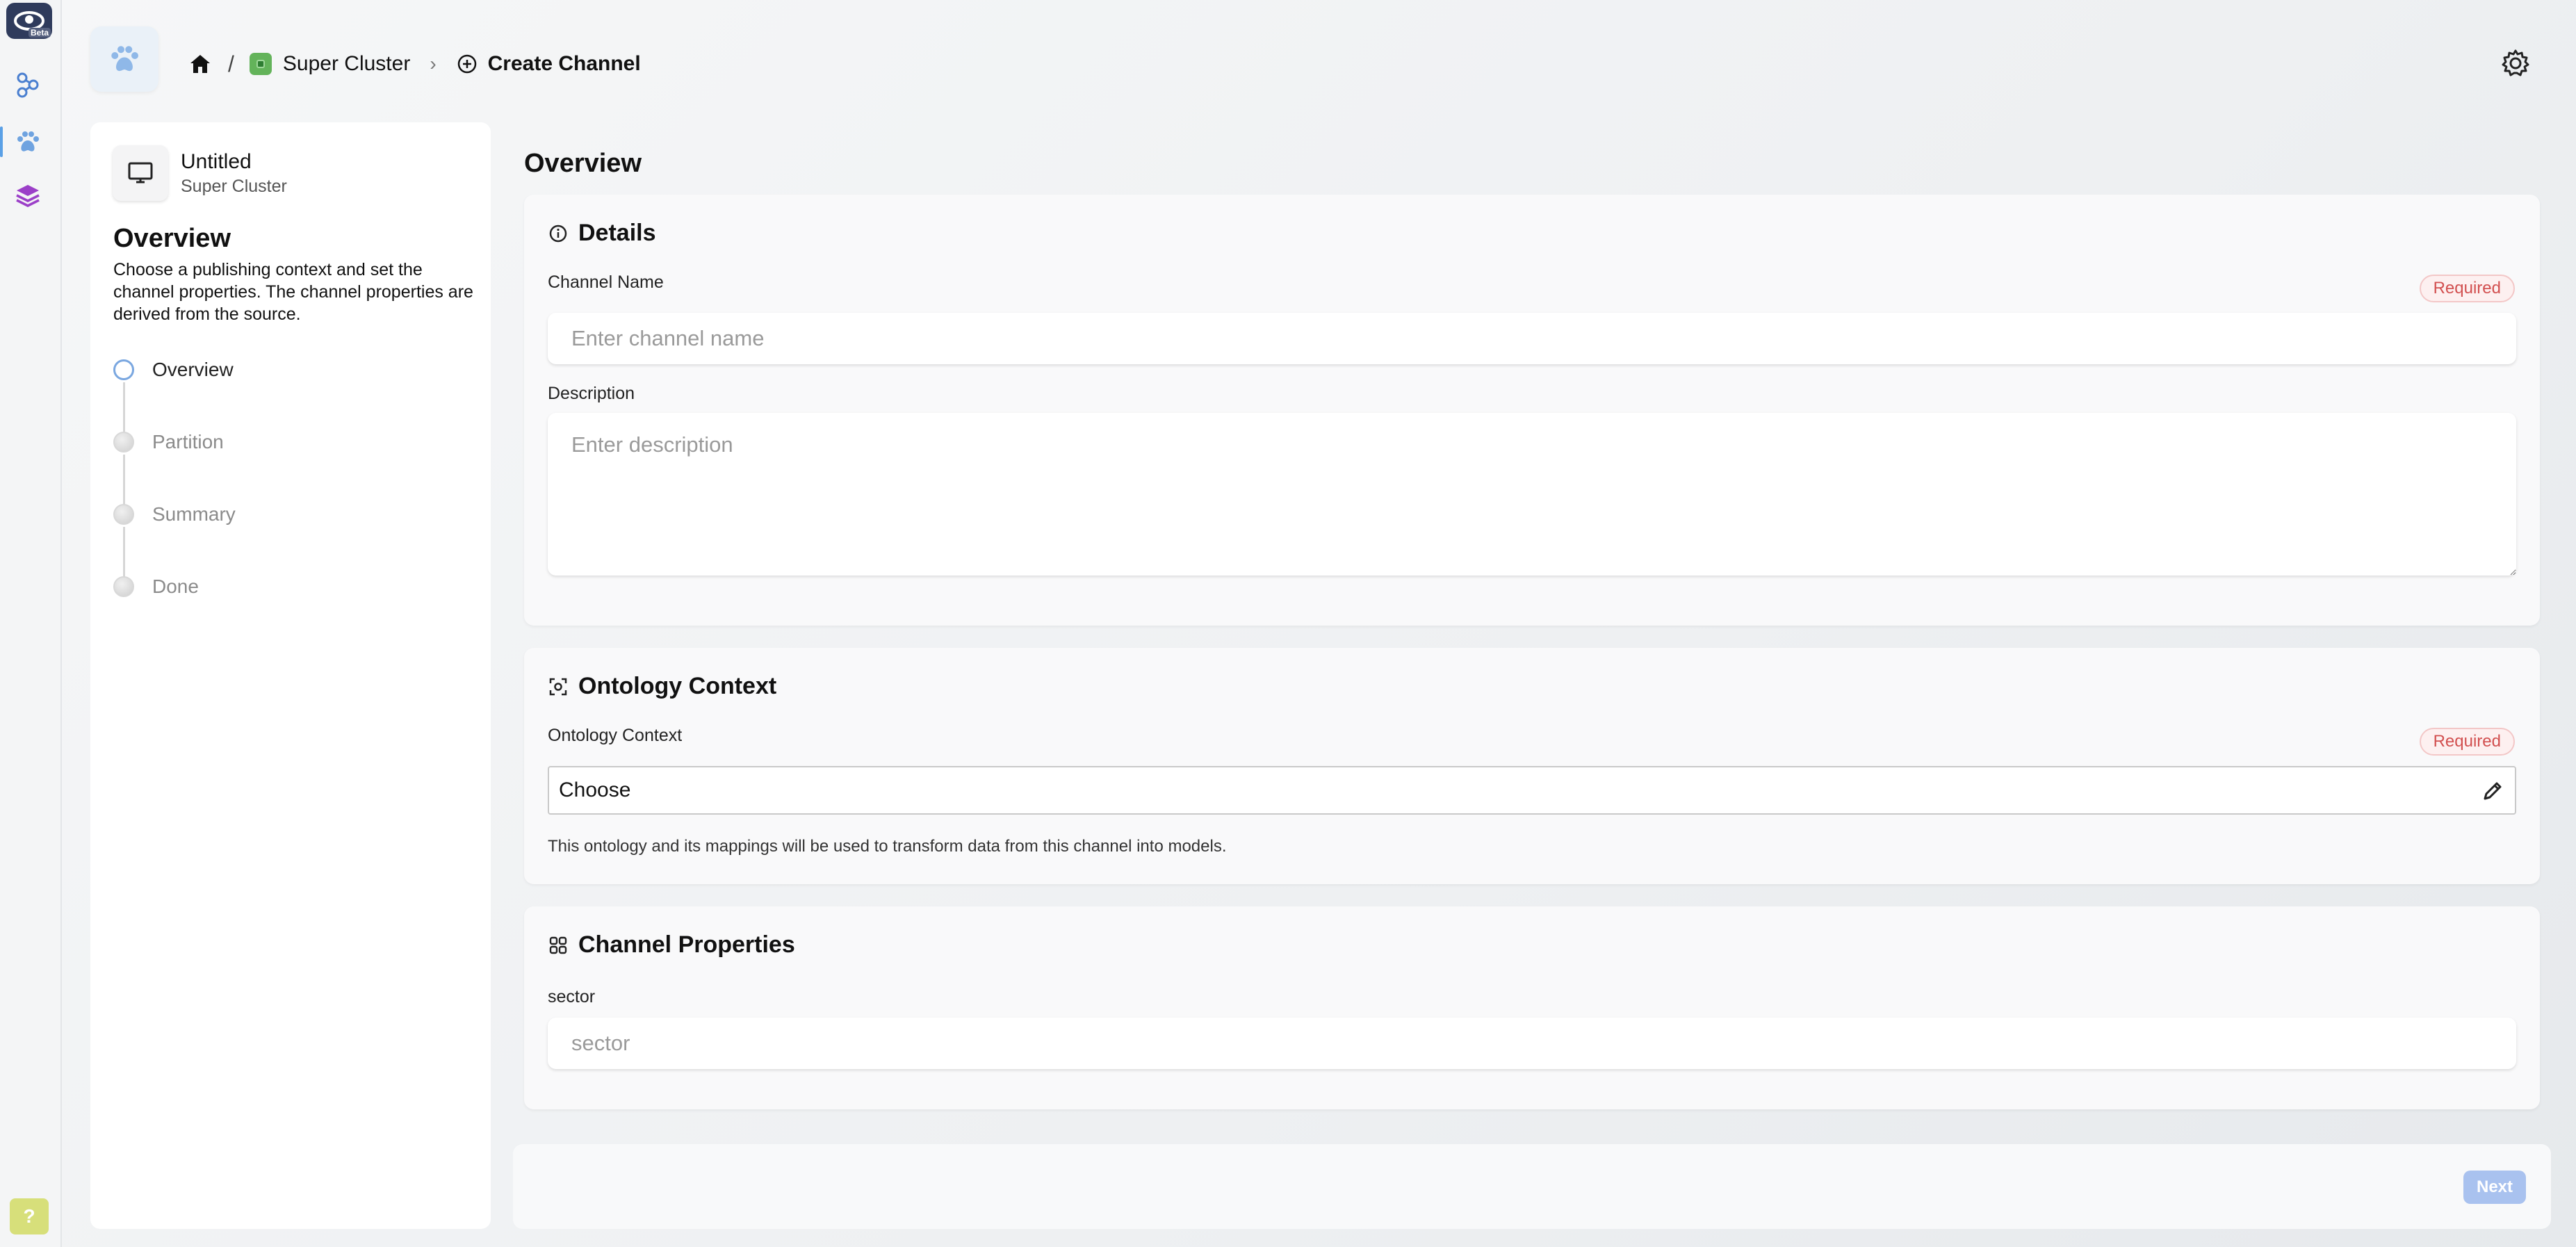 The image size is (2576, 1247). Describe the element at coordinates (686, 945) in the screenshot. I see `properties-heading-text: Channel Properties` at that location.